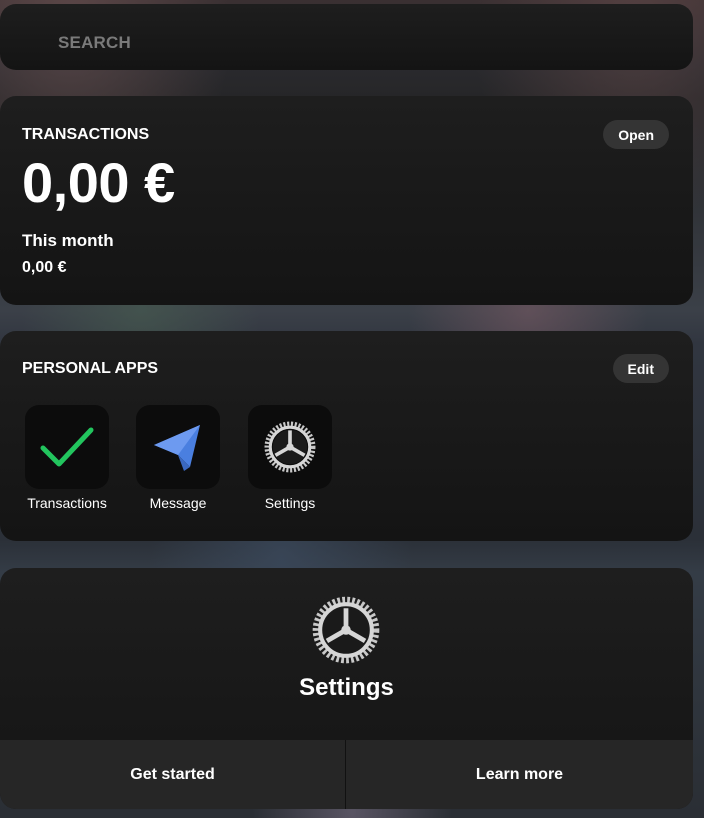 The height and width of the screenshot is (818, 704). I want to click on search-bar: SEARCH, so click(346, 37).